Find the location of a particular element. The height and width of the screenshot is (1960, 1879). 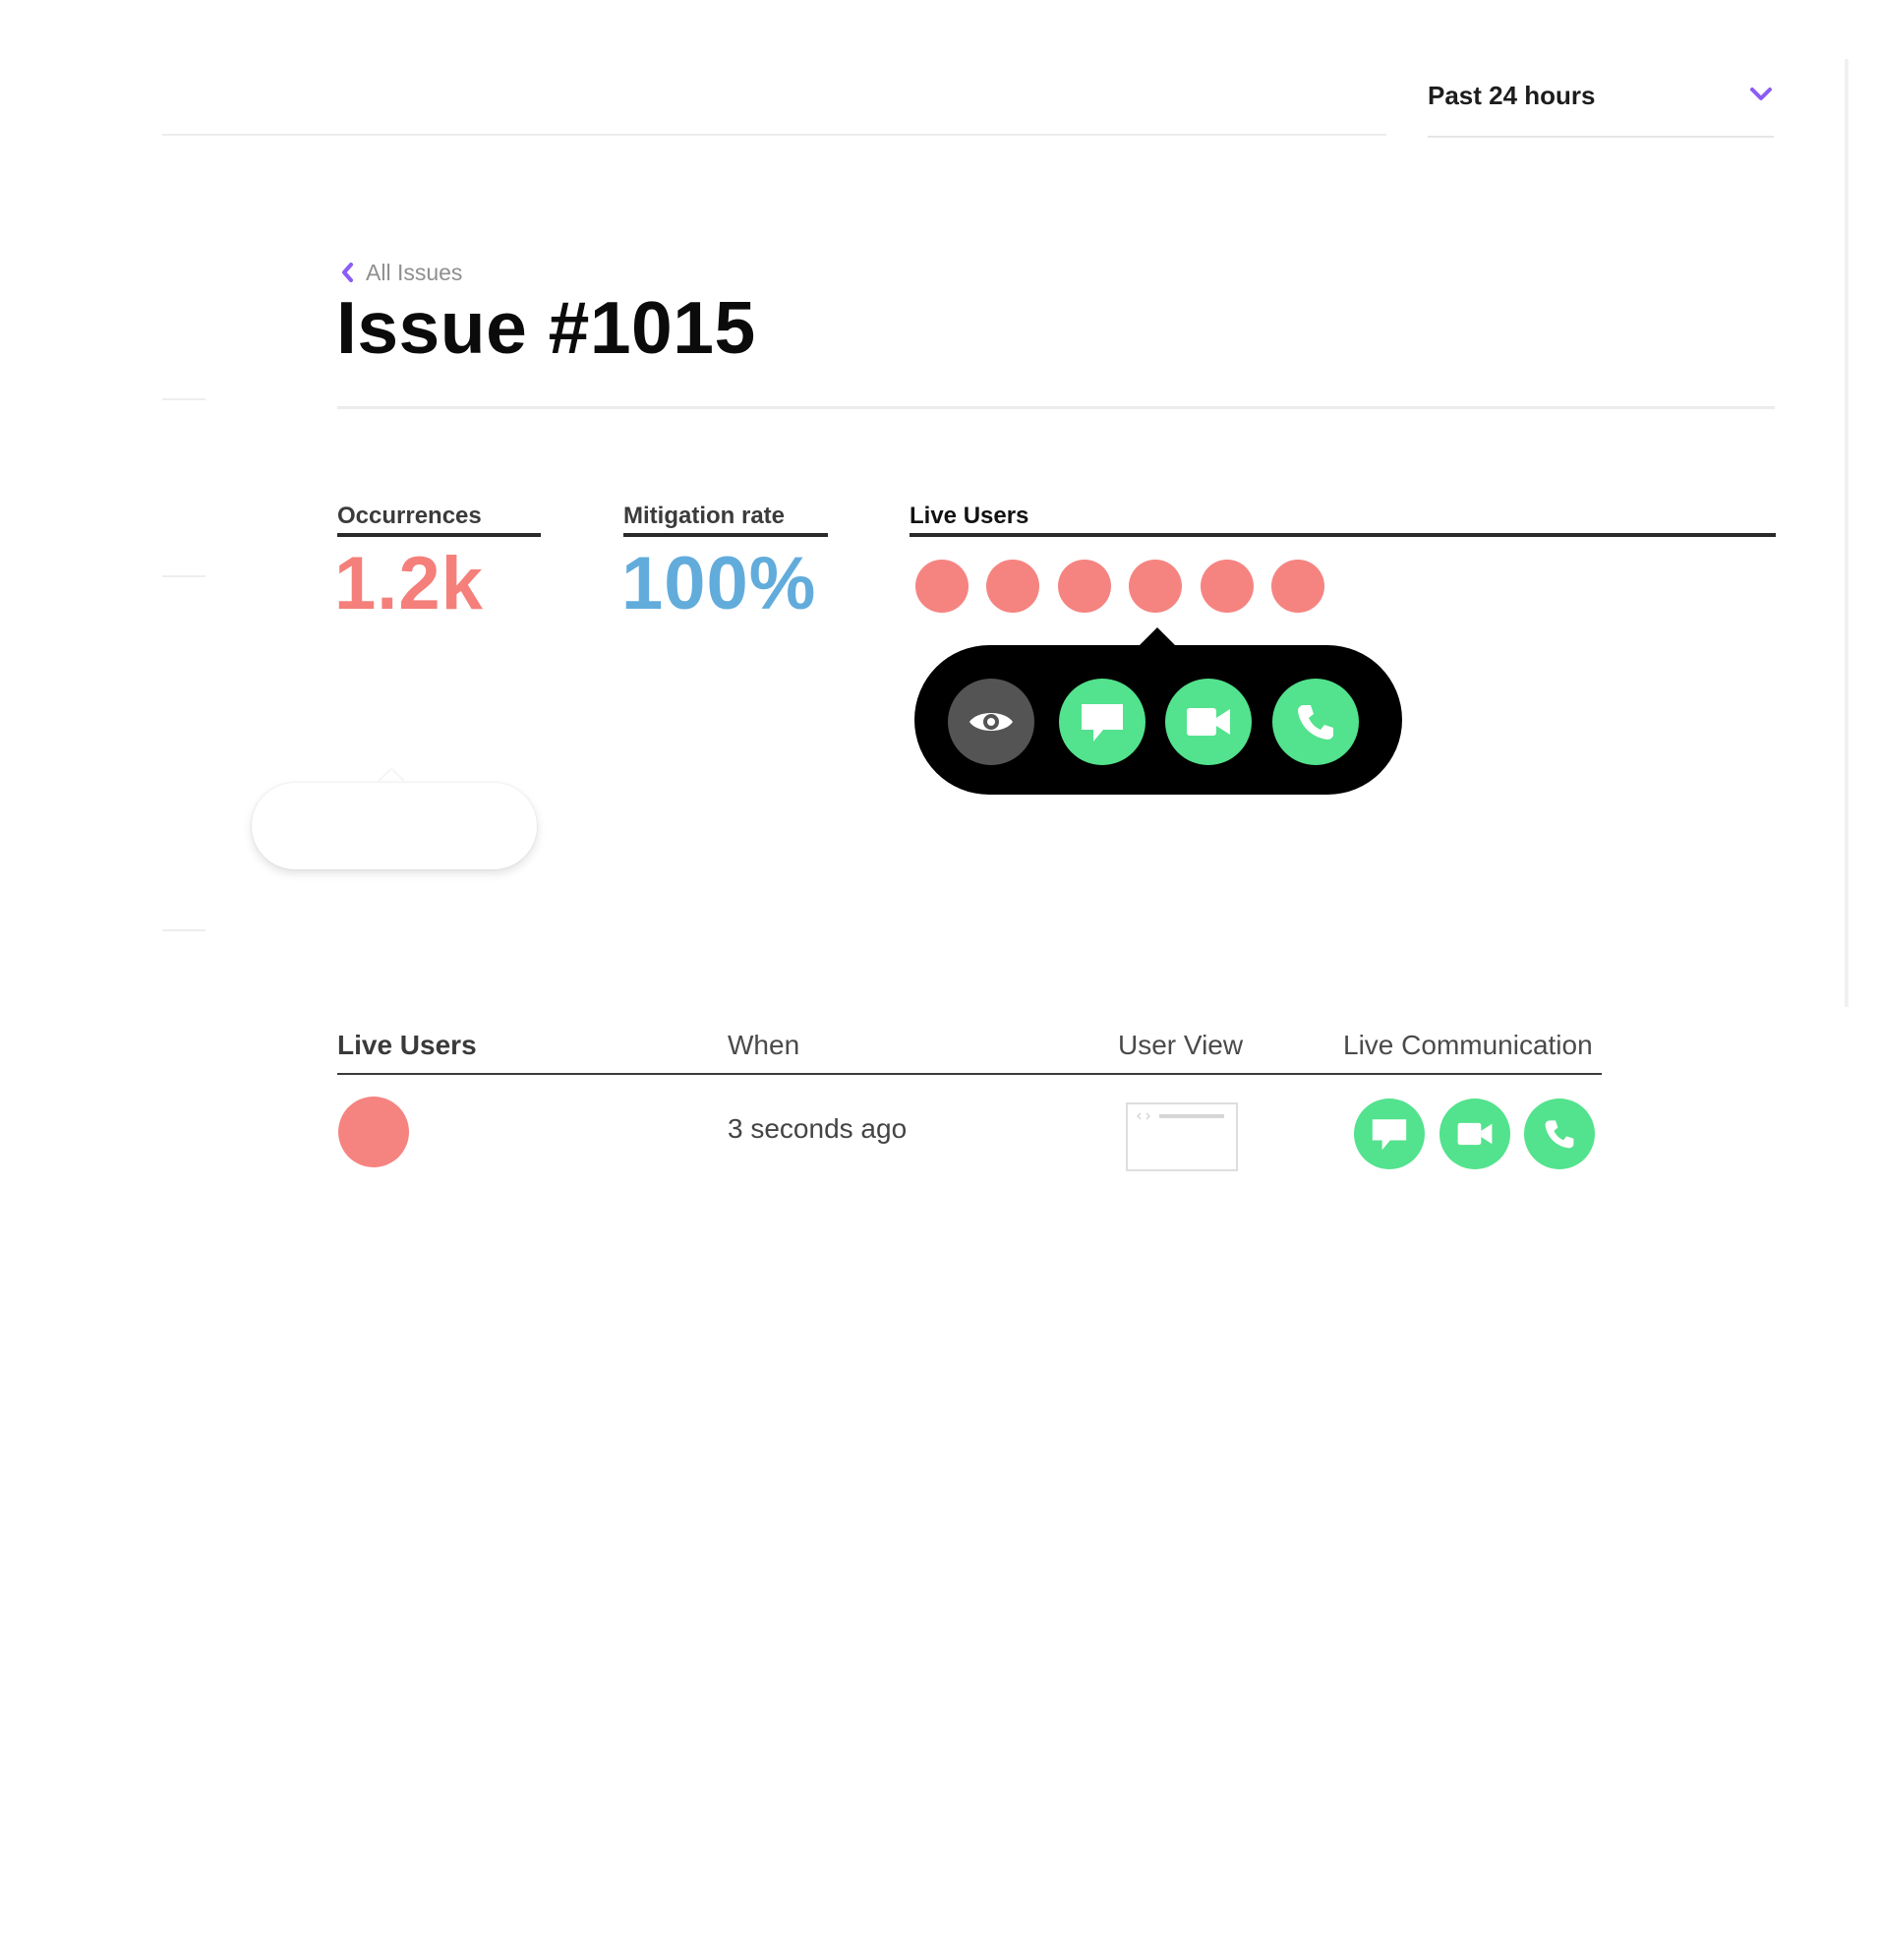

view-session-button is located at coordinates (991, 722).